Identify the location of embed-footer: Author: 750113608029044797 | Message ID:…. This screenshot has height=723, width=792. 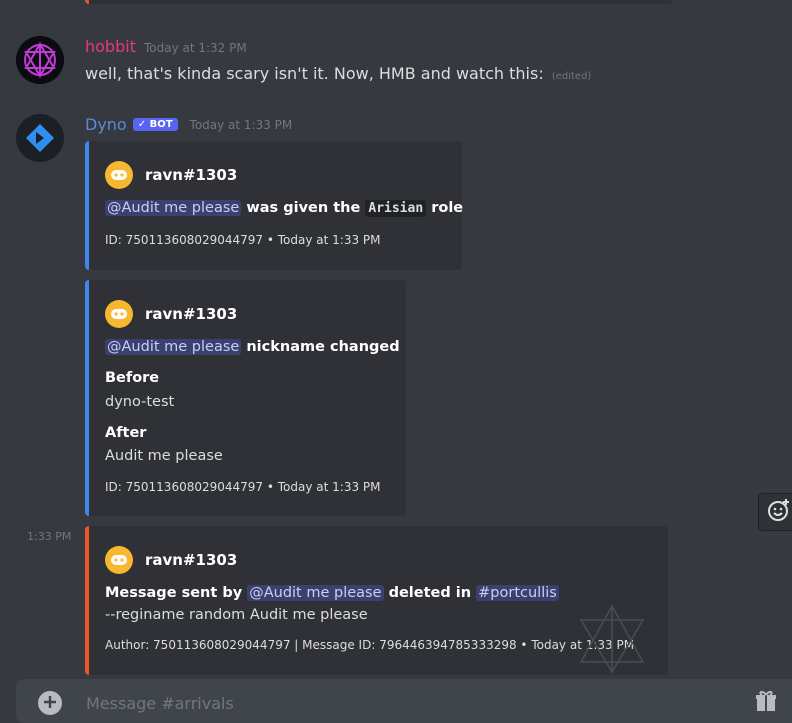
(370, 645).